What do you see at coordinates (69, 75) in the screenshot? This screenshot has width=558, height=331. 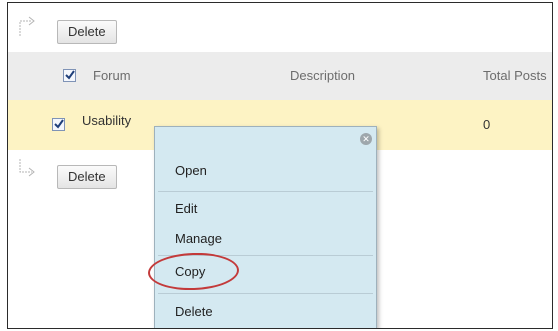 I see `select-all-checkbox` at bounding box center [69, 75].